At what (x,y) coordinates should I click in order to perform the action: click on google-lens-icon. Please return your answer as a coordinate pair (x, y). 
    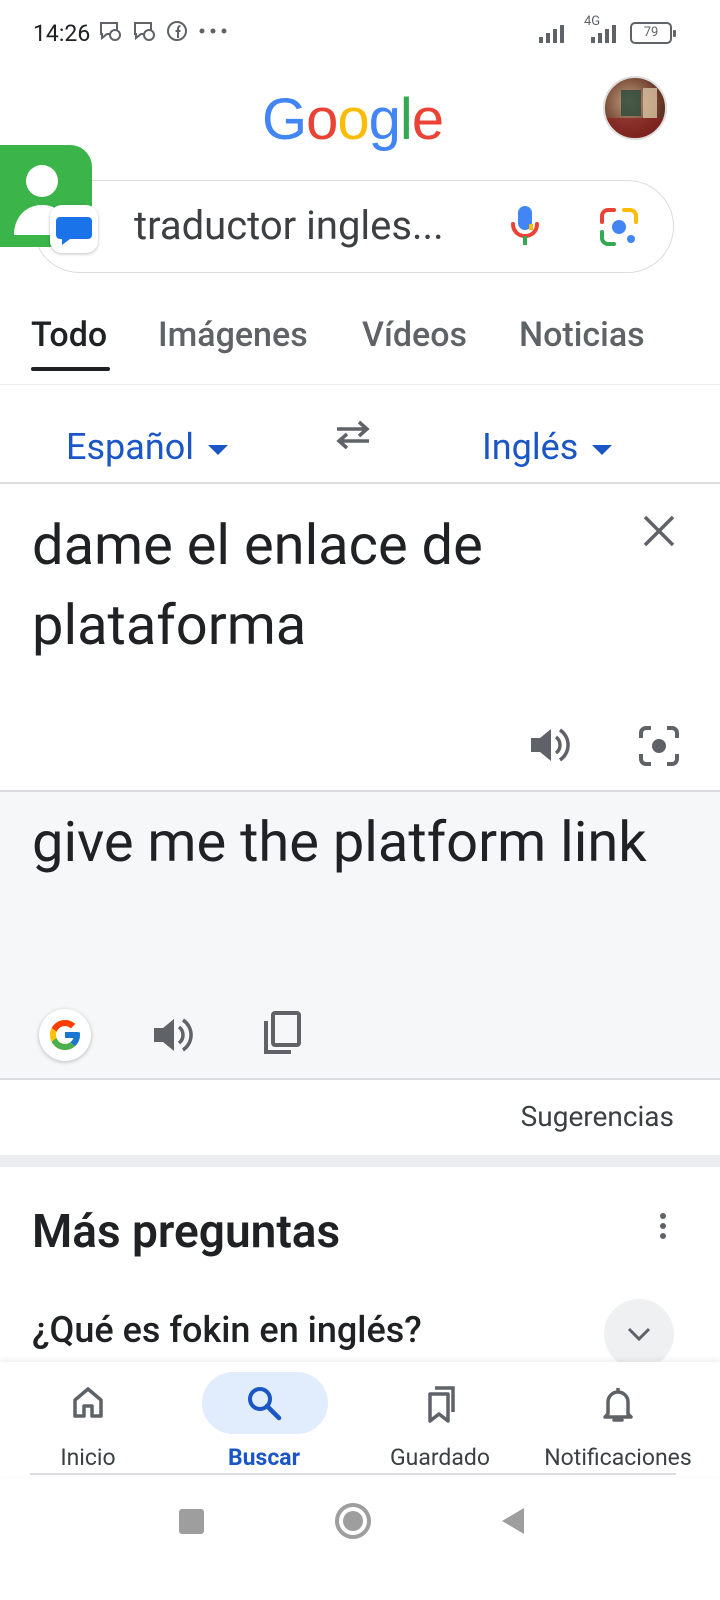
    Looking at the image, I should click on (619, 227).